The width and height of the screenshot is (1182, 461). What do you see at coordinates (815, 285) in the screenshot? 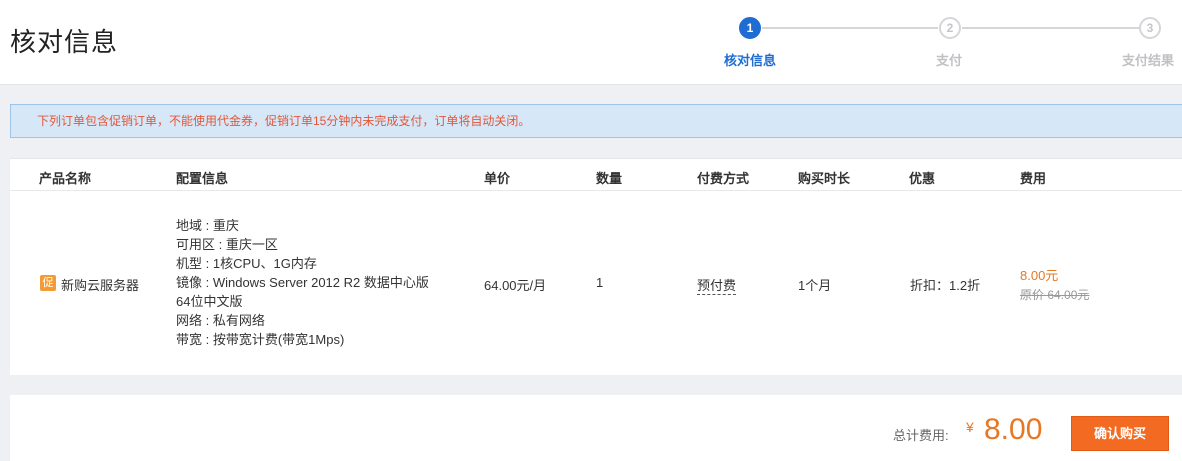
I see `duration: 1个月` at bounding box center [815, 285].